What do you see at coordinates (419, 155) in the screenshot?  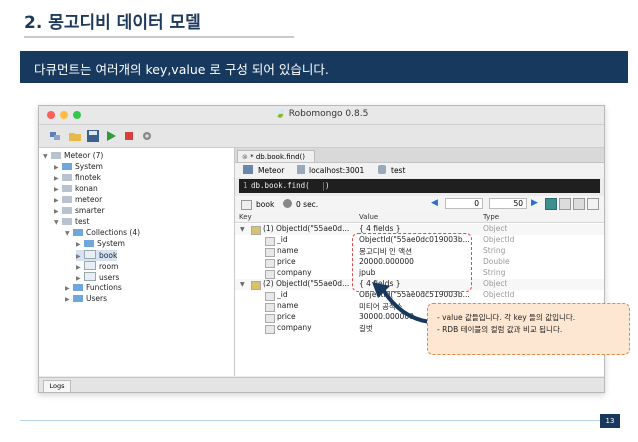 I see `tab-bar: ⊗ * db.book.find()` at bounding box center [419, 155].